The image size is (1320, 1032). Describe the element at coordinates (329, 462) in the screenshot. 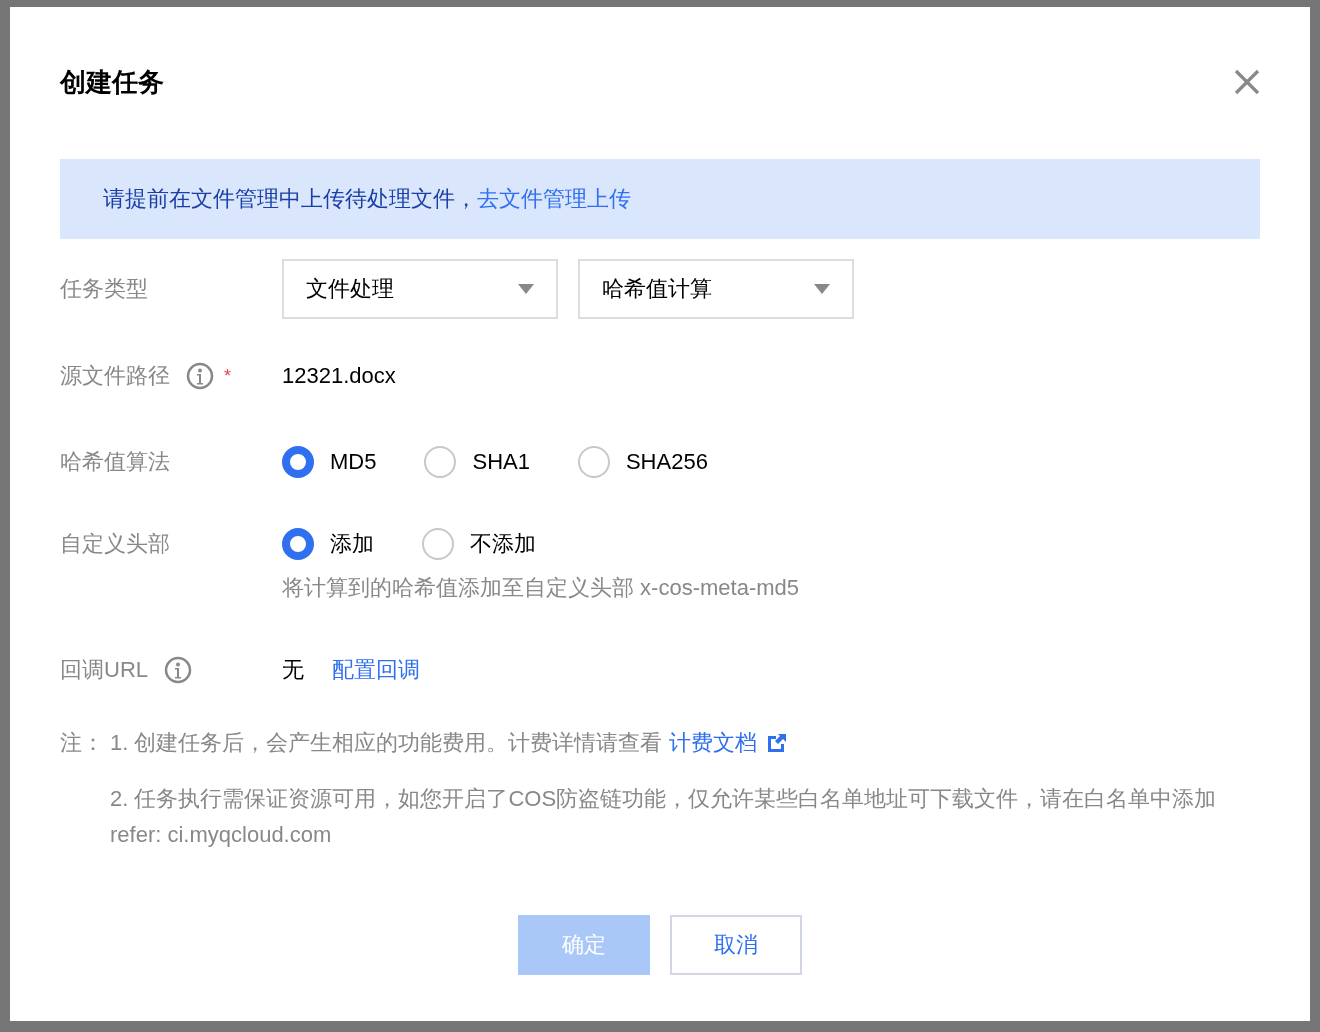

I see `radio-option: MD5` at that location.